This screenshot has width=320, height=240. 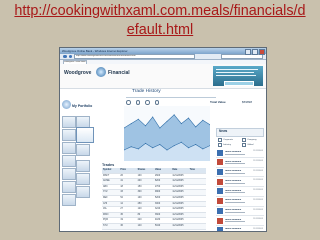 I want to click on table-row: VWX 22 160 3520 11/11/2005, so click(x=154, y=231).